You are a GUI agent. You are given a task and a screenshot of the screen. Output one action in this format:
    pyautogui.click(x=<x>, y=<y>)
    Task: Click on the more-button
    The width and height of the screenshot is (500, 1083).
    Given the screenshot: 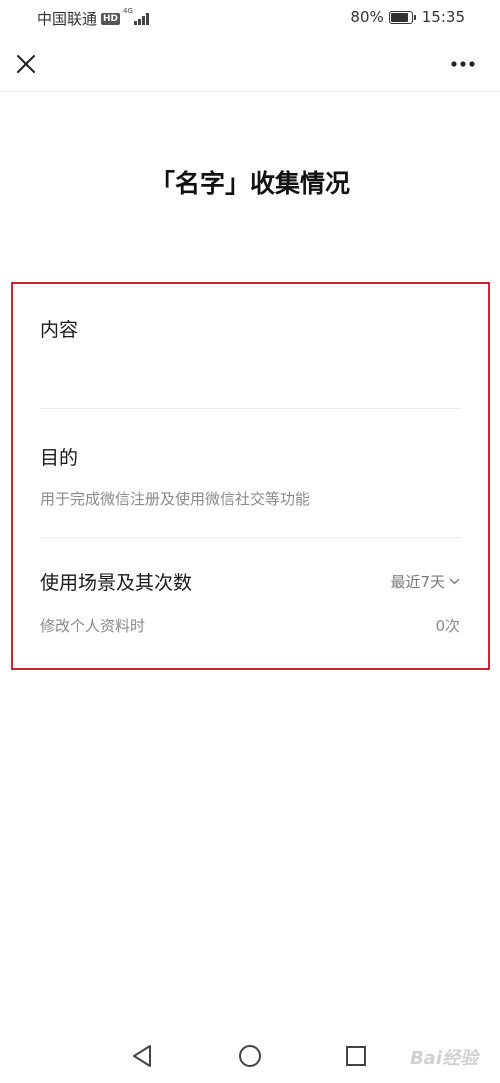 What is the action you would take?
    pyautogui.click(x=463, y=64)
    